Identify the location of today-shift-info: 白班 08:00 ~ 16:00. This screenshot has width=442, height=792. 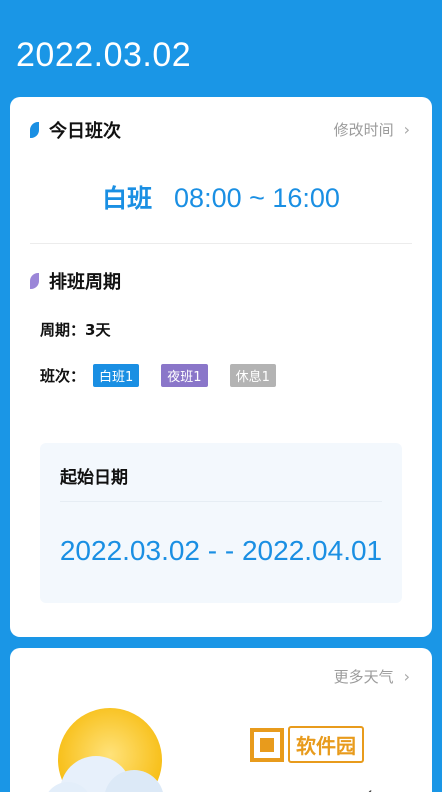
(221, 197).